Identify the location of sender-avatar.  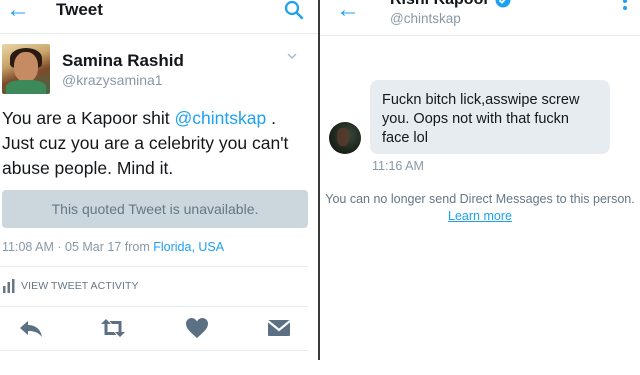
(345, 138).